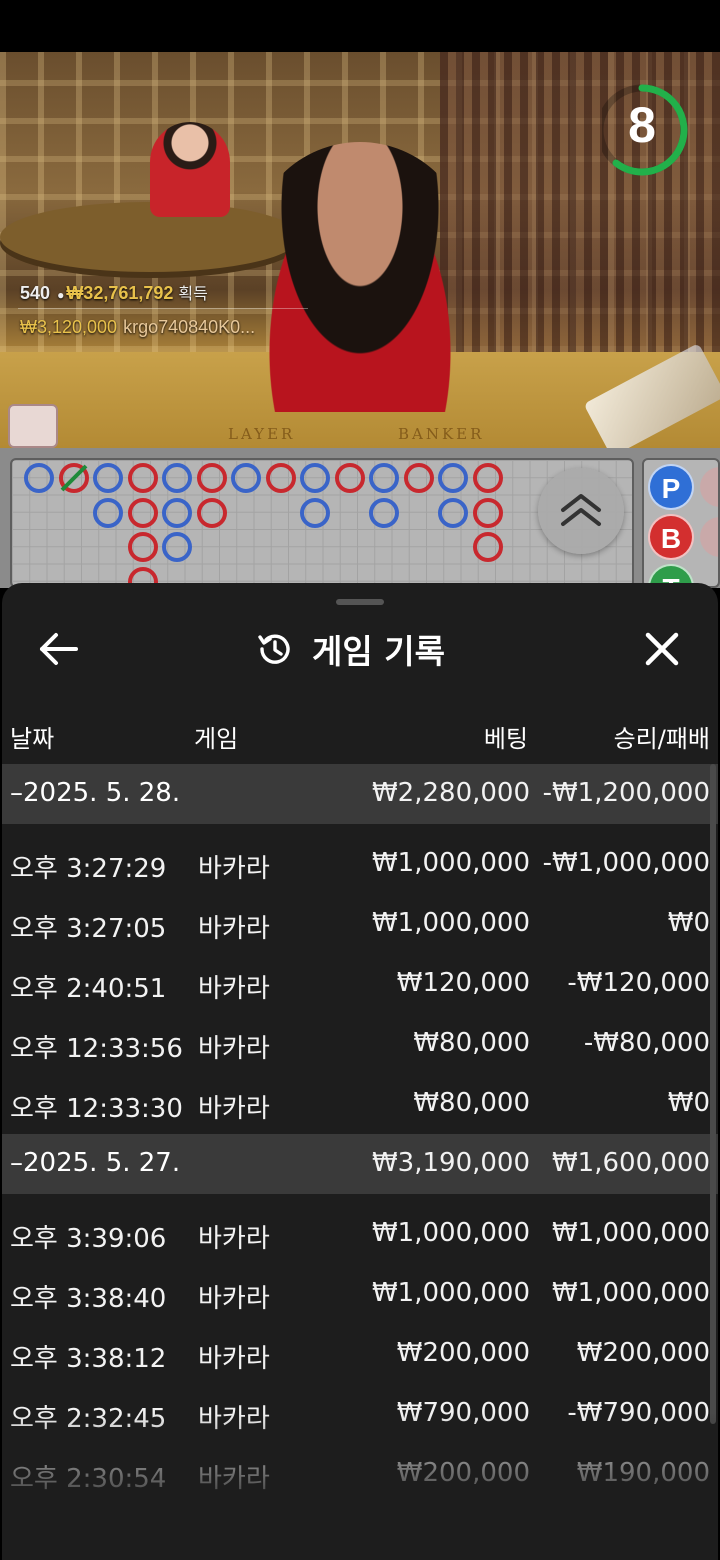 This screenshot has height=1560, width=720. Describe the element at coordinates (95, 793) in the screenshot. I see `group-date: –2025. 5. 28.` at that location.